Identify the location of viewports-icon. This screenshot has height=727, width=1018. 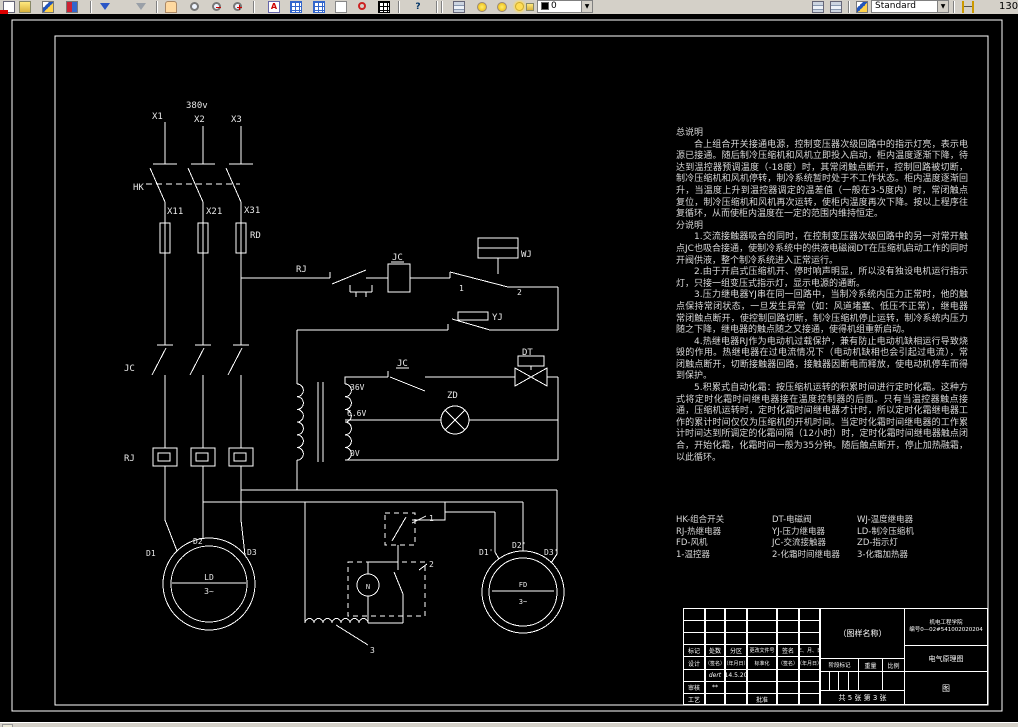
(319, 7).